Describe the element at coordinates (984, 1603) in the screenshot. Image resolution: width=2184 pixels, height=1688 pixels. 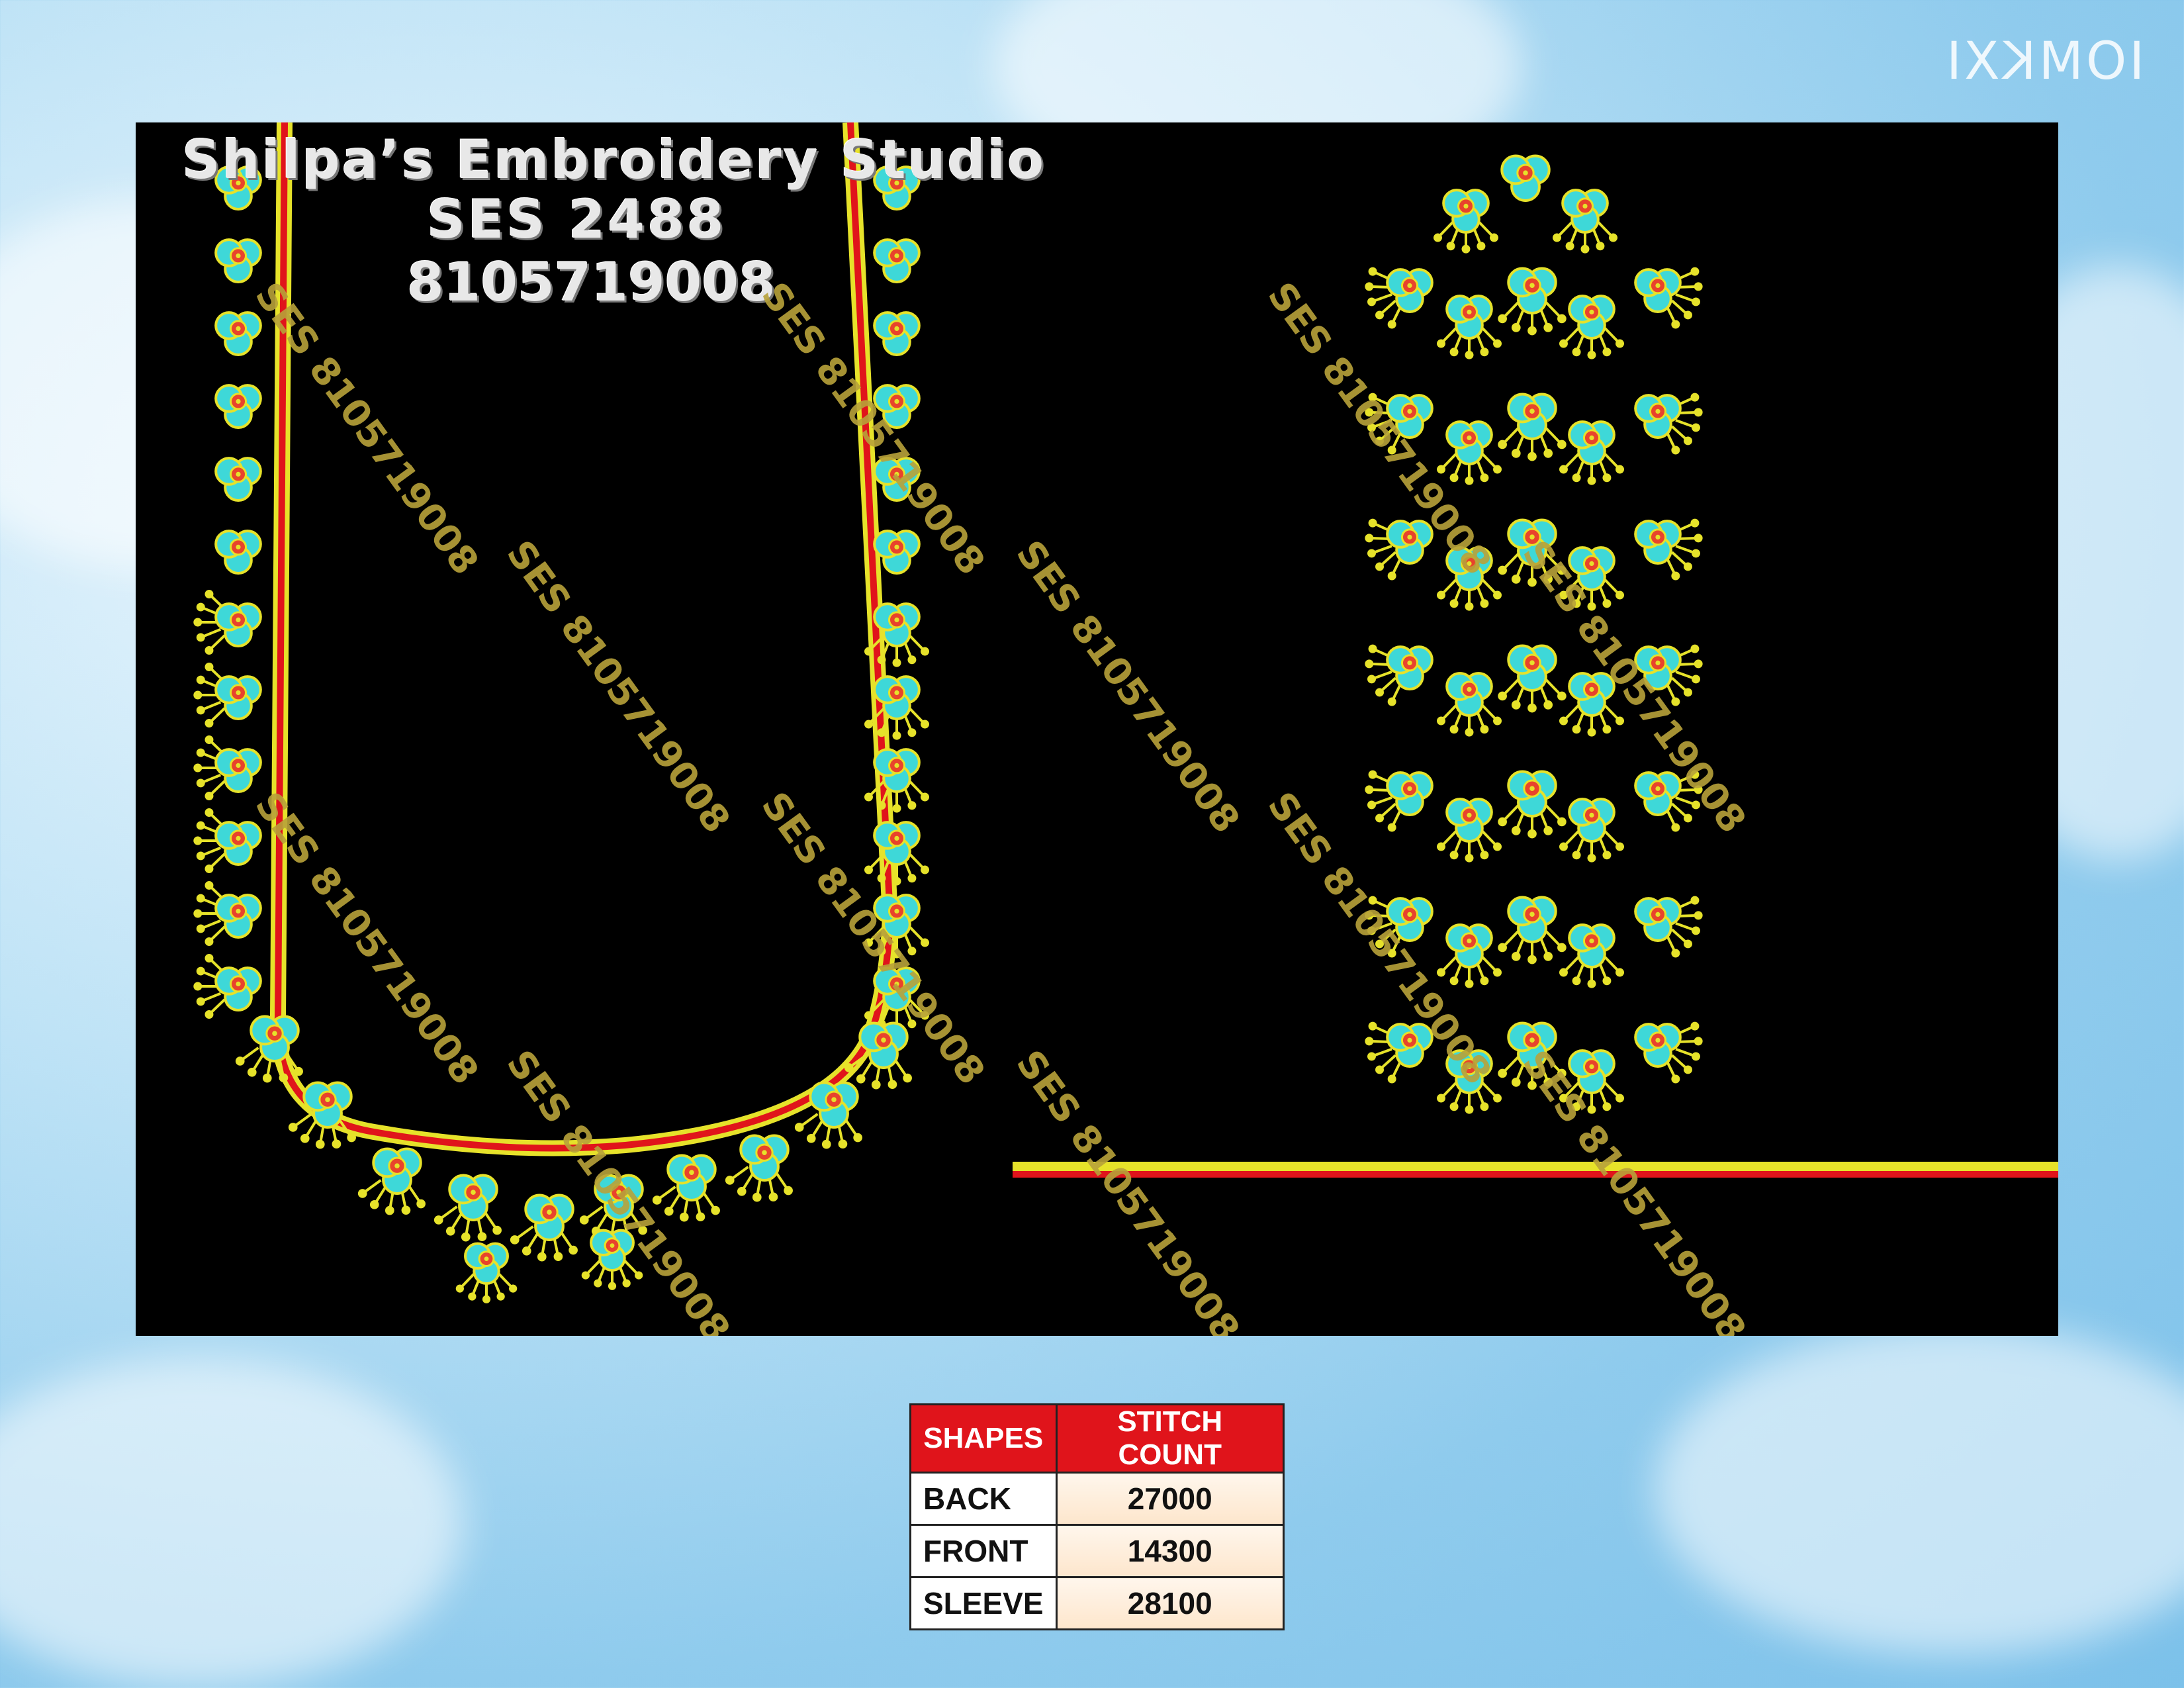
I see `shape-cell: SLEEVE` at that location.